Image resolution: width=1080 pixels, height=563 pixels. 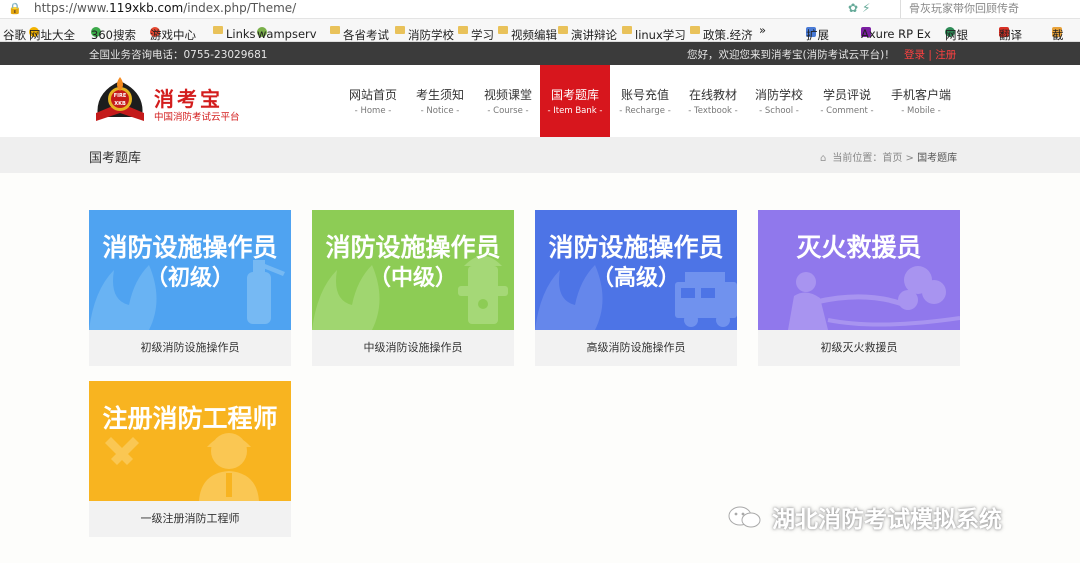 What do you see at coordinates (990, 9) in the screenshot?
I see `browser-search-box: 骨灰玩家带你回顾传奇` at bounding box center [990, 9].